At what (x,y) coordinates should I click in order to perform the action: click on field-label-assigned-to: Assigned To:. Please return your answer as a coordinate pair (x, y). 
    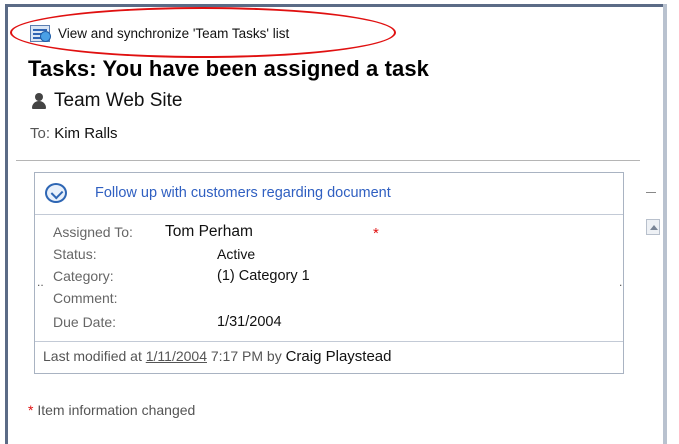
    Looking at the image, I should click on (93, 232).